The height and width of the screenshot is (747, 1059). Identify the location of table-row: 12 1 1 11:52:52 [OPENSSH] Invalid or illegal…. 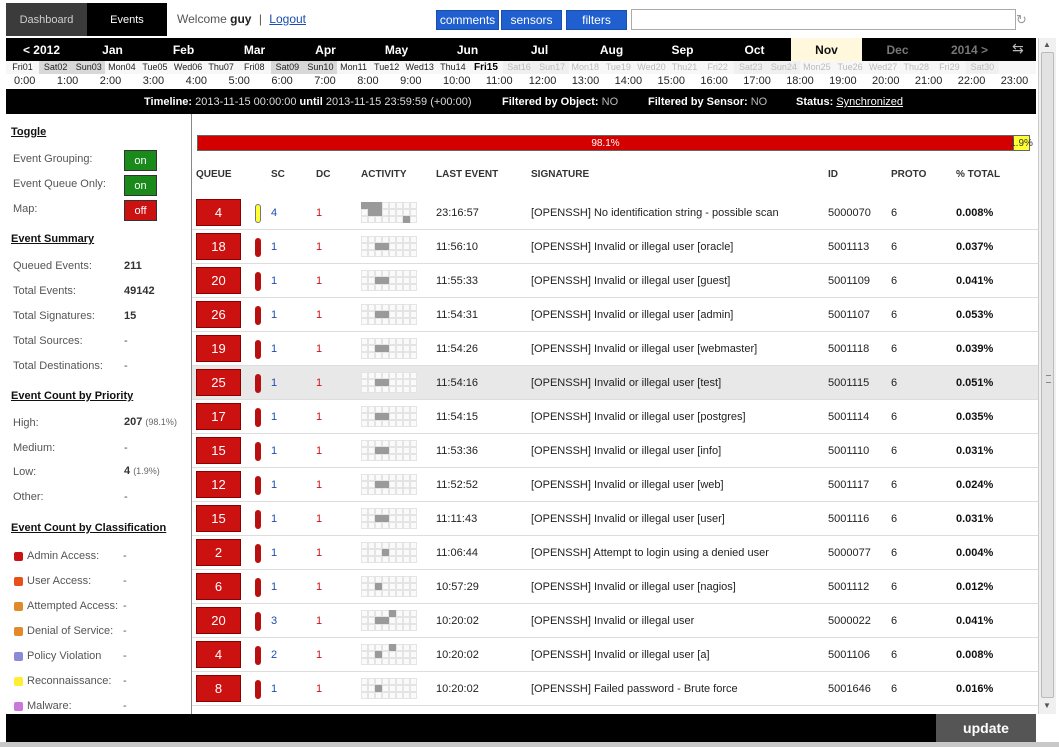
(615, 485).